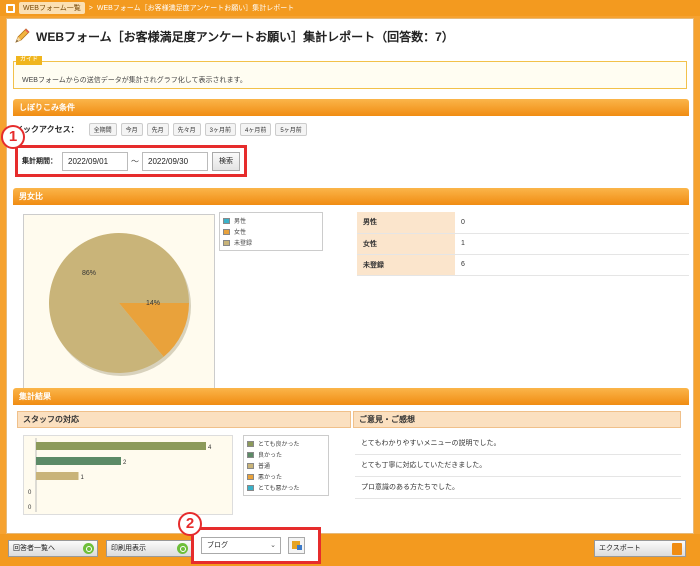 The width and height of the screenshot is (700, 566). Describe the element at coordinates (273, 545) in the screenshot. I see `chevron-down-icon: ⌄` at that location.